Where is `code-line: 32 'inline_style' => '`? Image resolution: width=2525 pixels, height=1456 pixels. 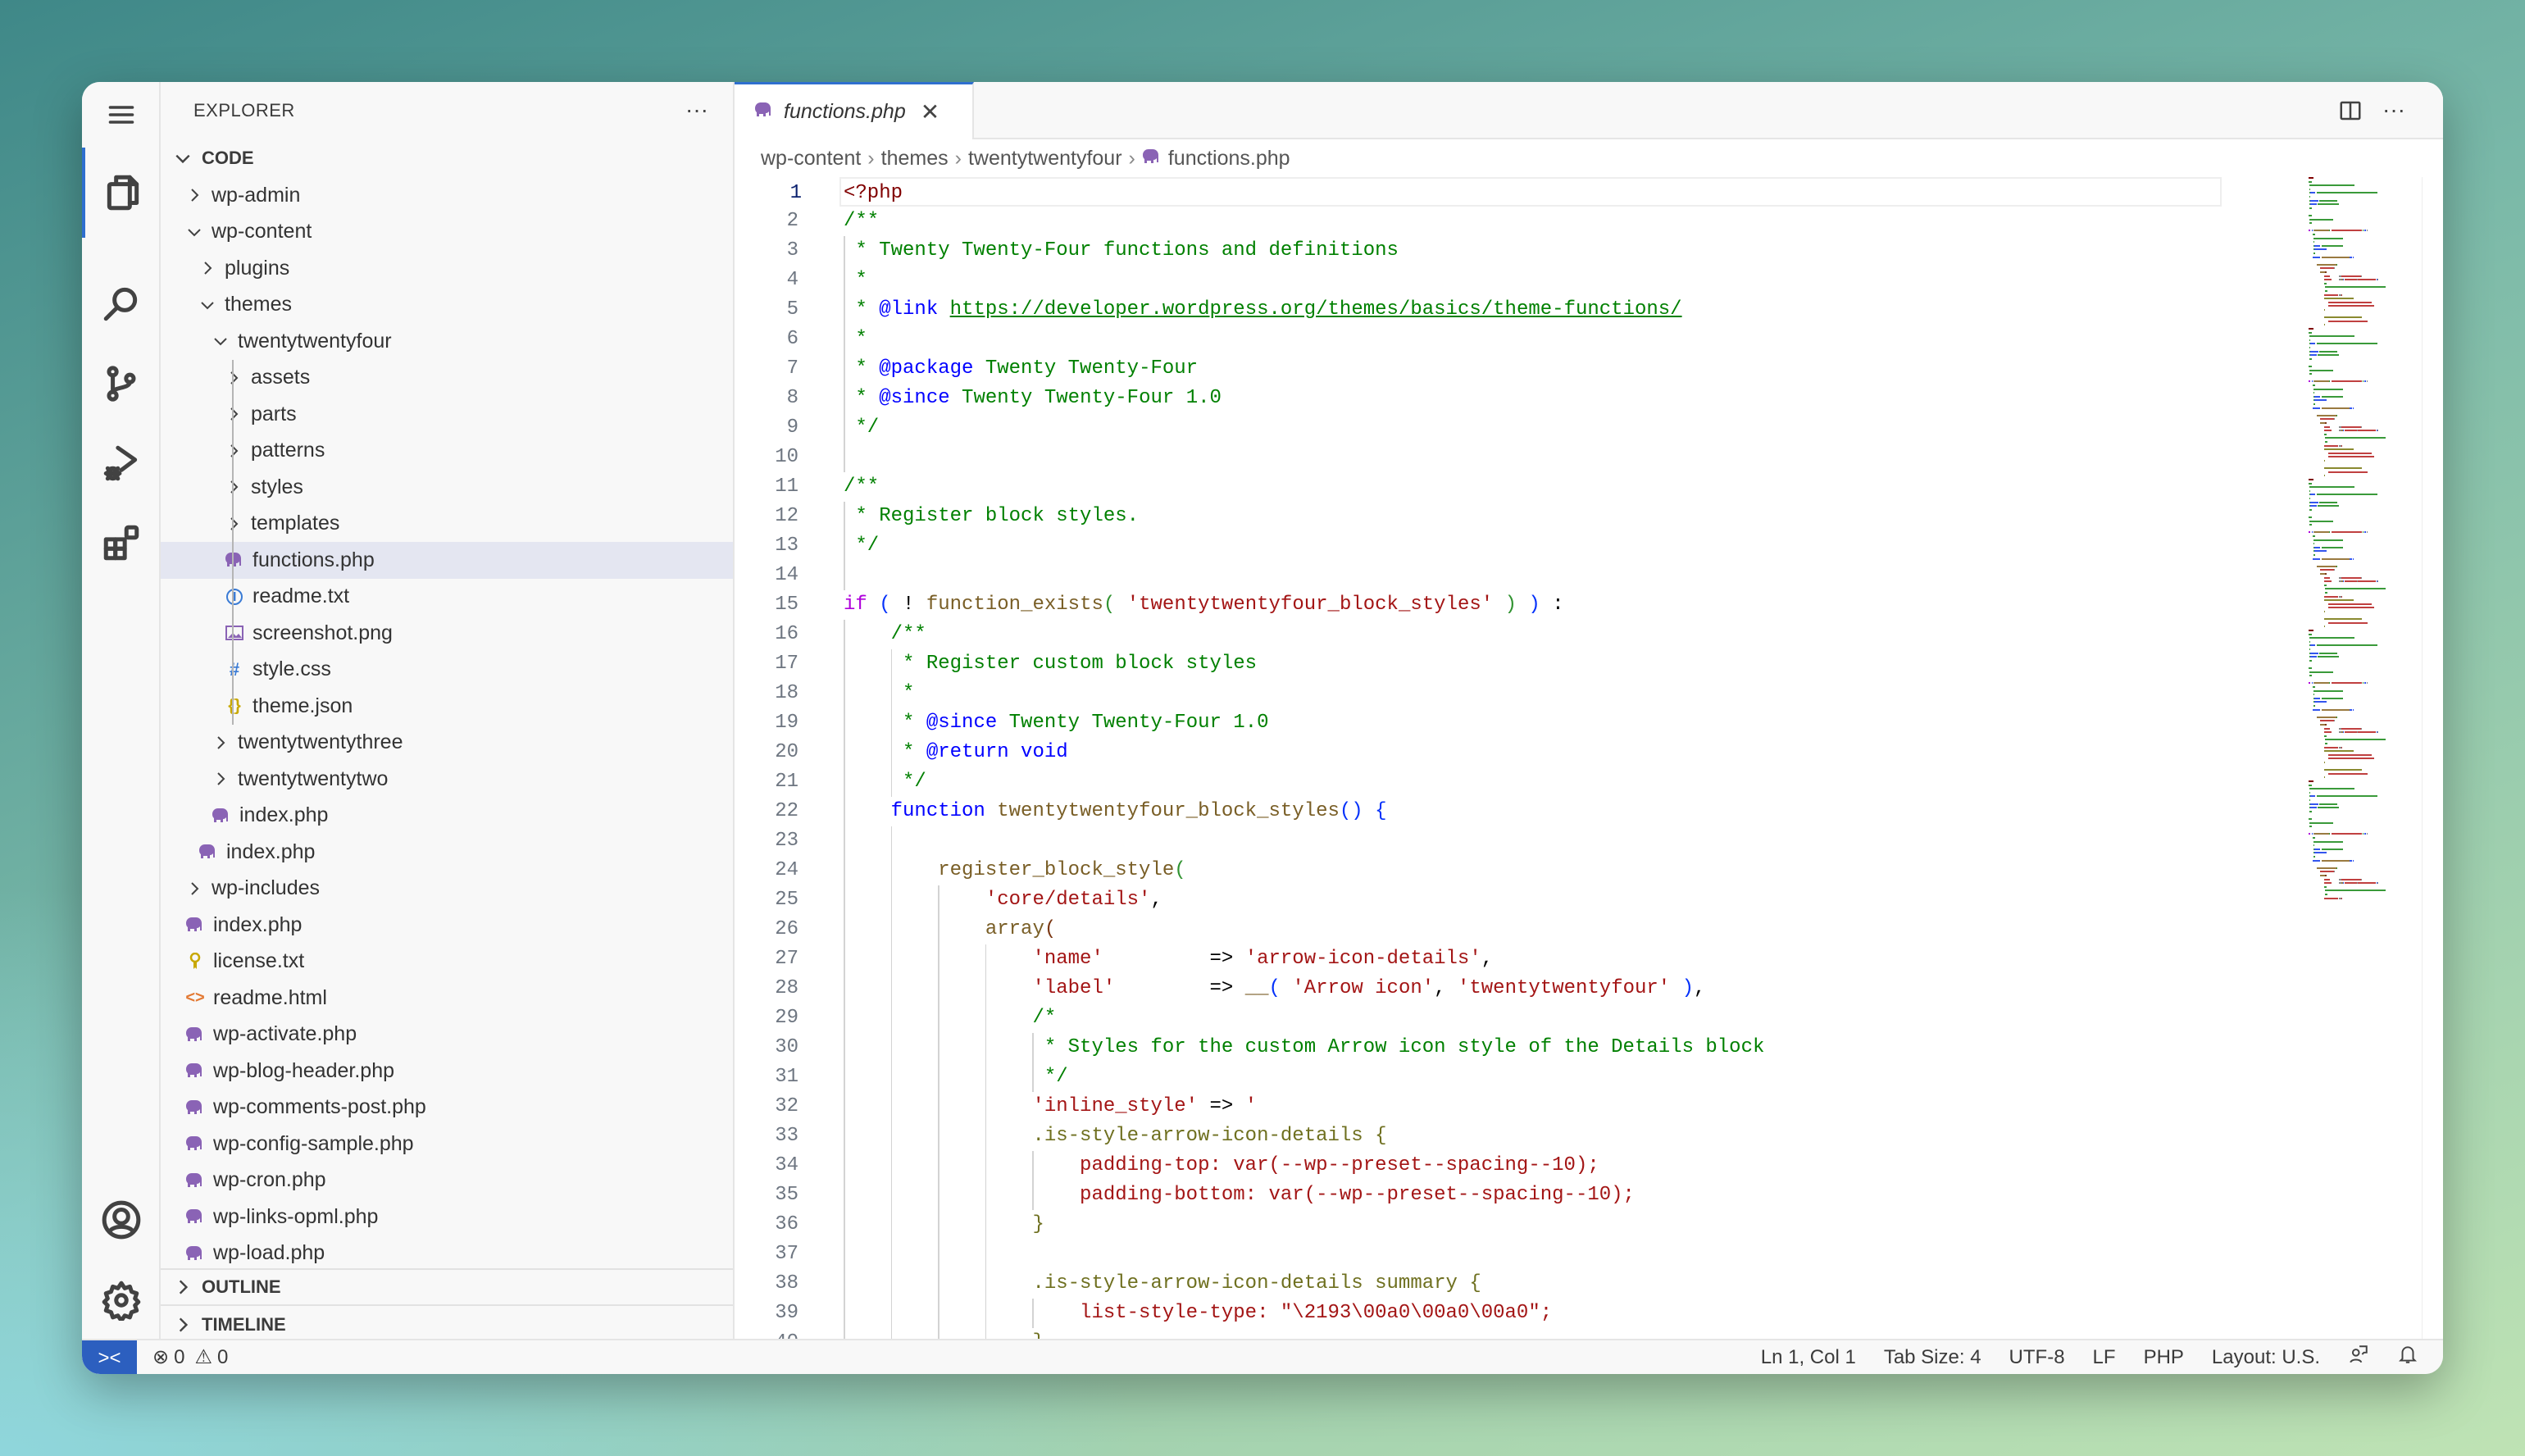
code-line: 32 'inline_style' => ' is located at coordinates (1478, 1107).